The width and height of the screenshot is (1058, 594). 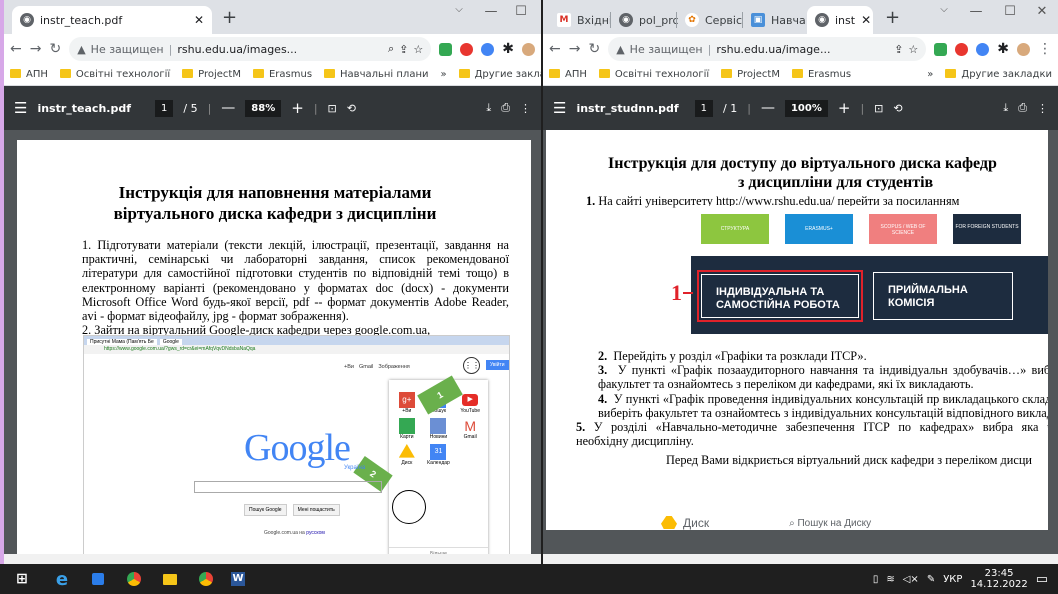 What do you see at coordinates (1042, 579) in the screenshot?
I see `notification-icon: ▭` at bounding box center [1042, 579].